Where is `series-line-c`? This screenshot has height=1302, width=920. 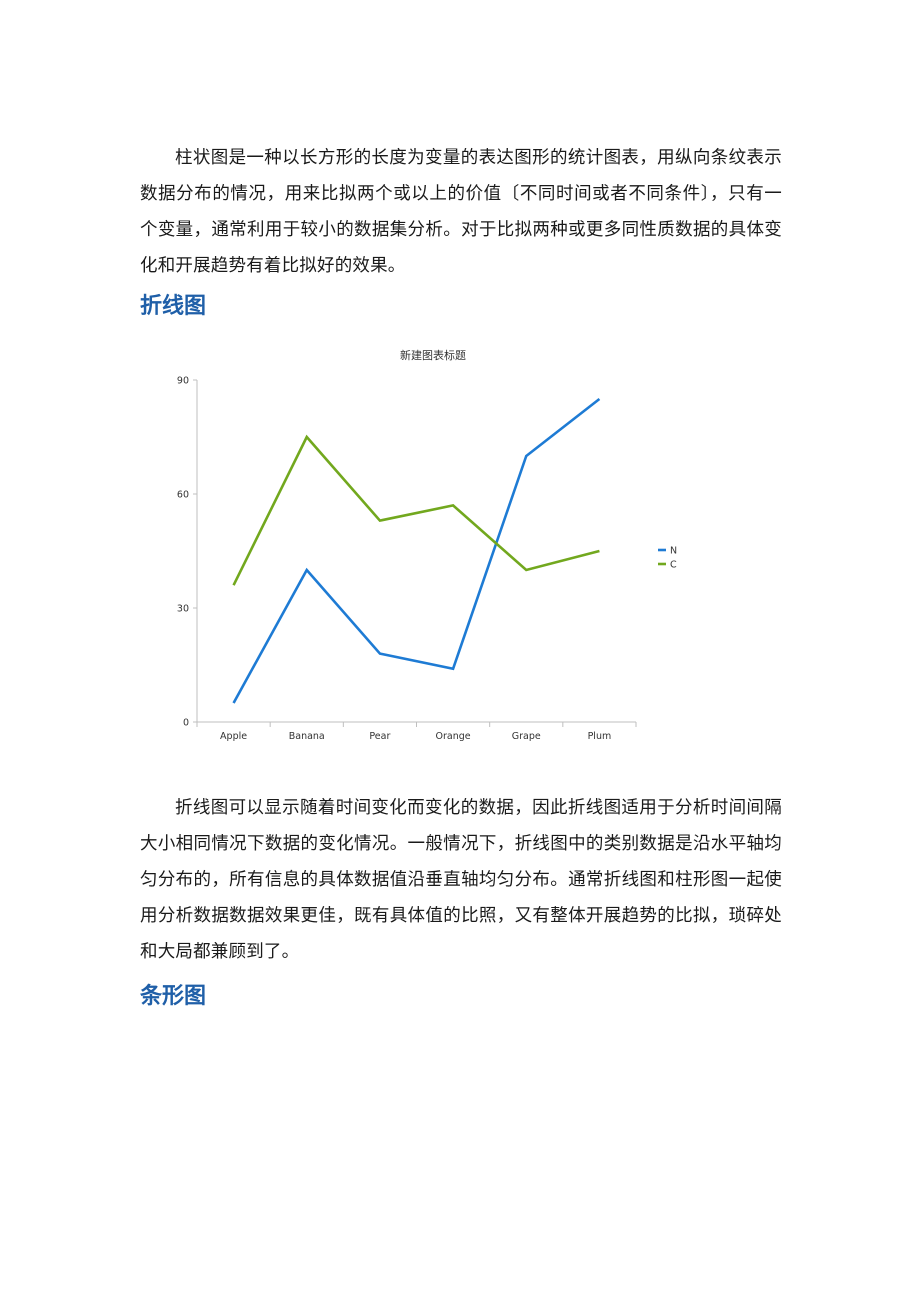
series-line-c is located at coordinates (416, 510).